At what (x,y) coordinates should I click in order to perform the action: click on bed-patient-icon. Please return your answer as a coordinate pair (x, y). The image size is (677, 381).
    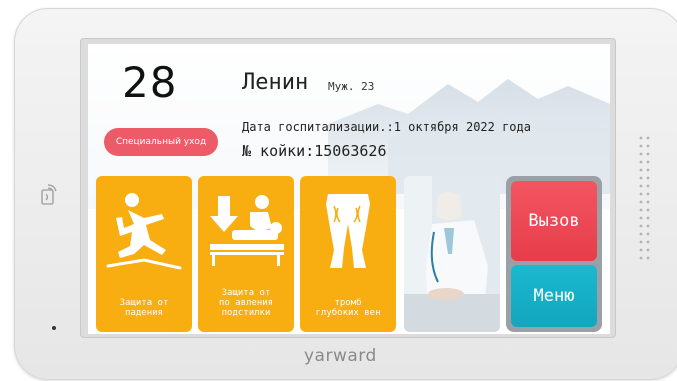
    Looking at the image, I should click on (247, 230).